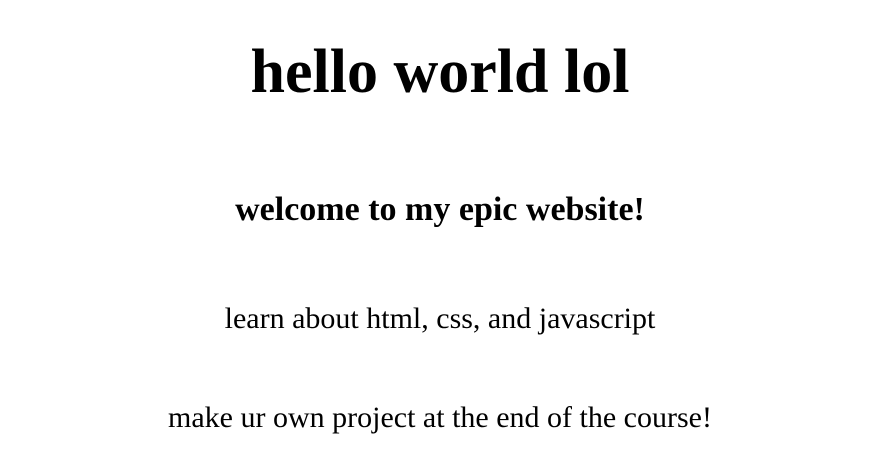  What do you see at coordinates (440, 209) in the screenshot?
I see `page-subheading: welcome to my epic website!` at bounding box center [440, 209].